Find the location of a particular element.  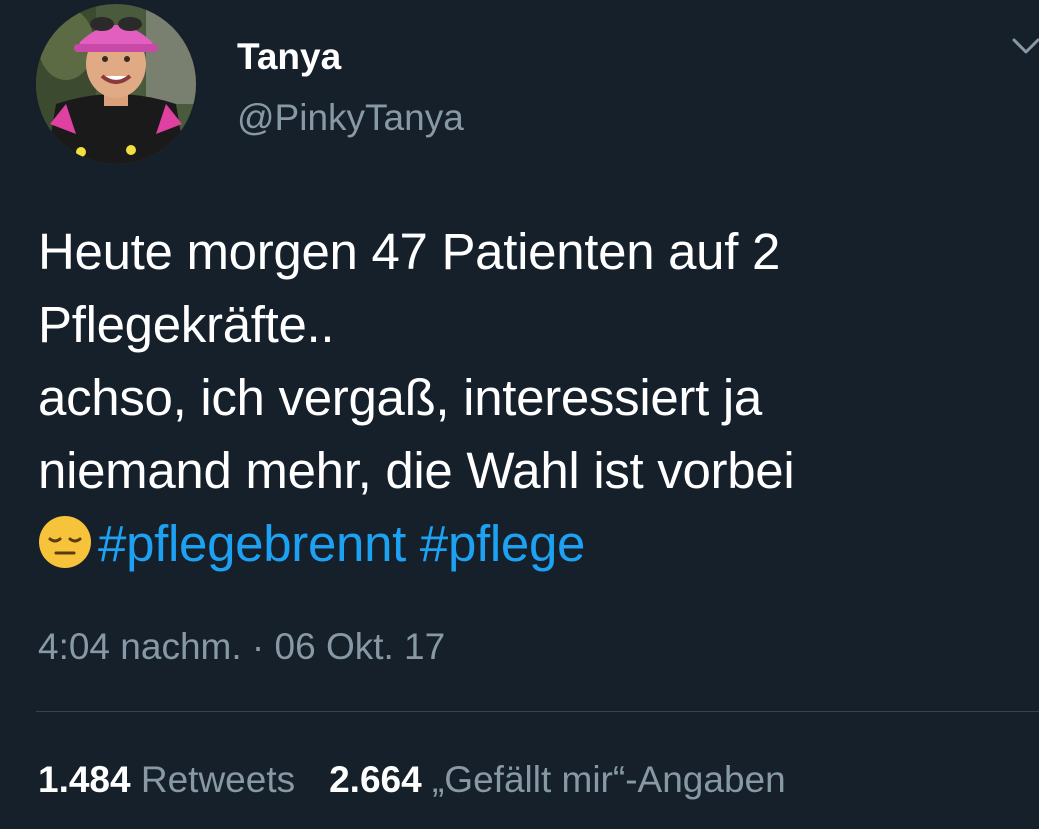

hashtag-link: #pflegebrennt is located at coordinates (252, 543).